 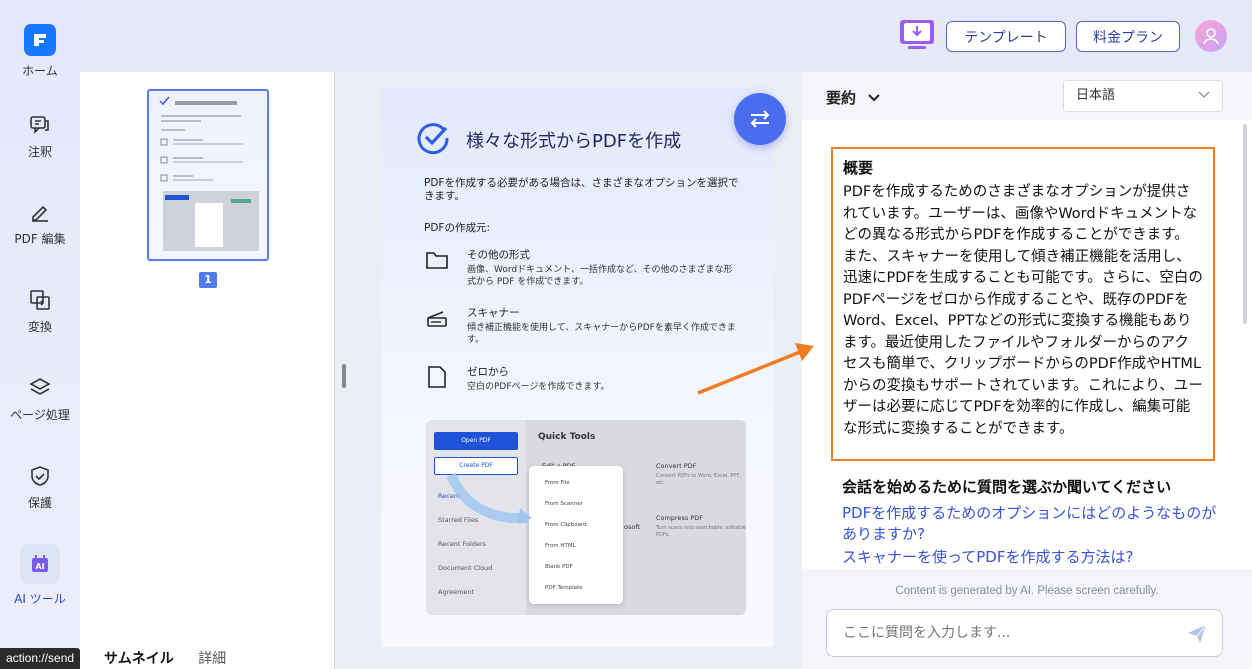 I want to click on app-logo-icon, so click(x=40, y=40).